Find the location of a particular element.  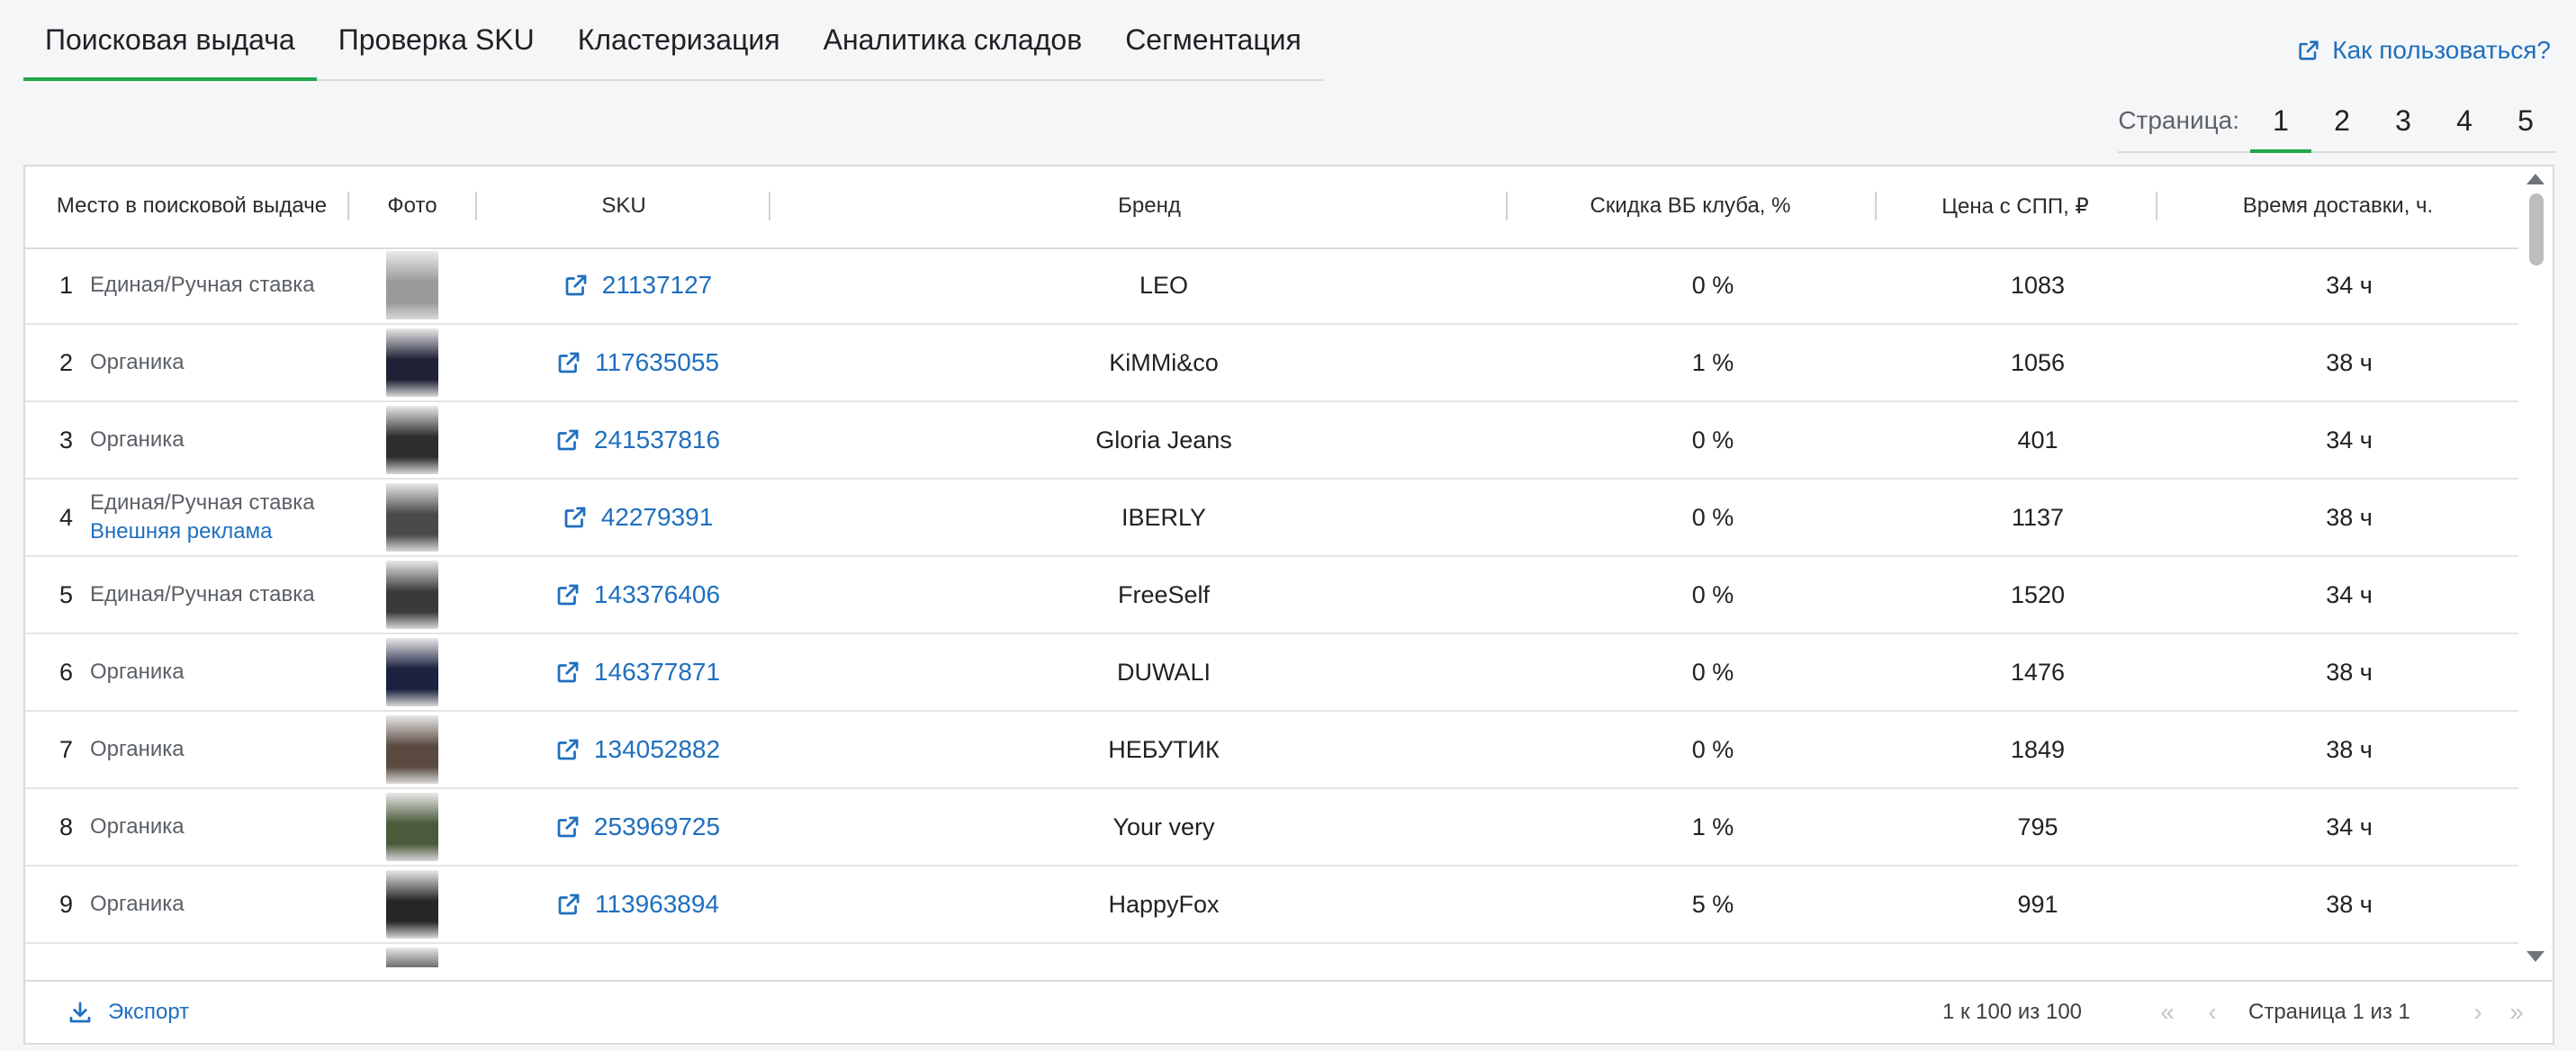

sku-link: 146377871 is located at coordinates (637, 672).